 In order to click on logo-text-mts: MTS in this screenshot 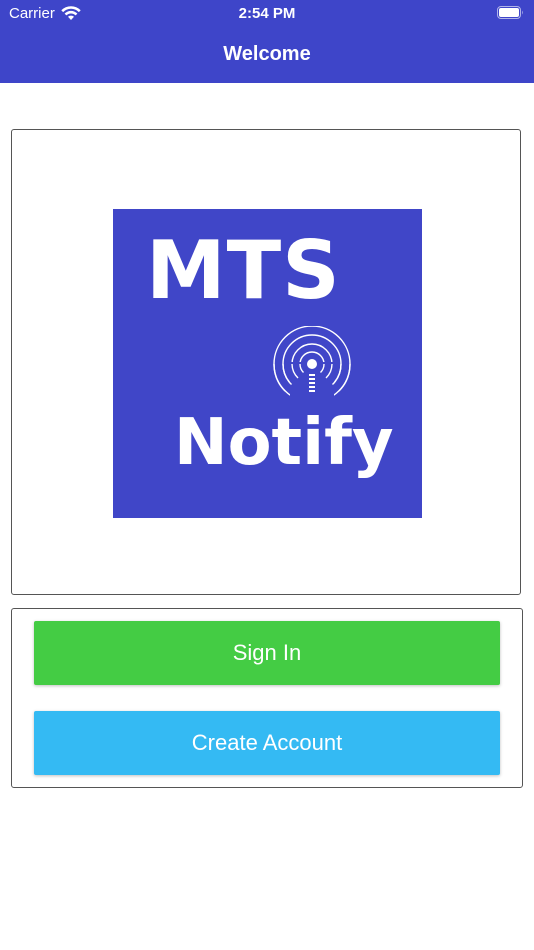, I will do `click(243, 270)`.